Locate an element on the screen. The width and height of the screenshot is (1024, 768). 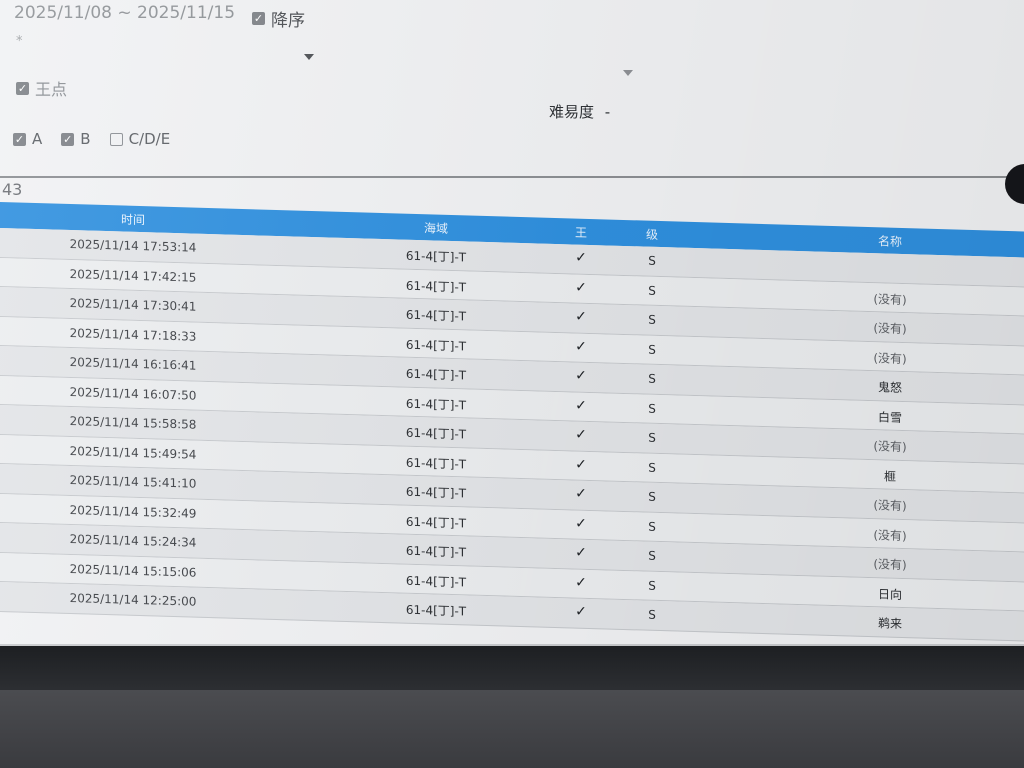
king-point-label: 王点 is located at coordinates (51, 89).